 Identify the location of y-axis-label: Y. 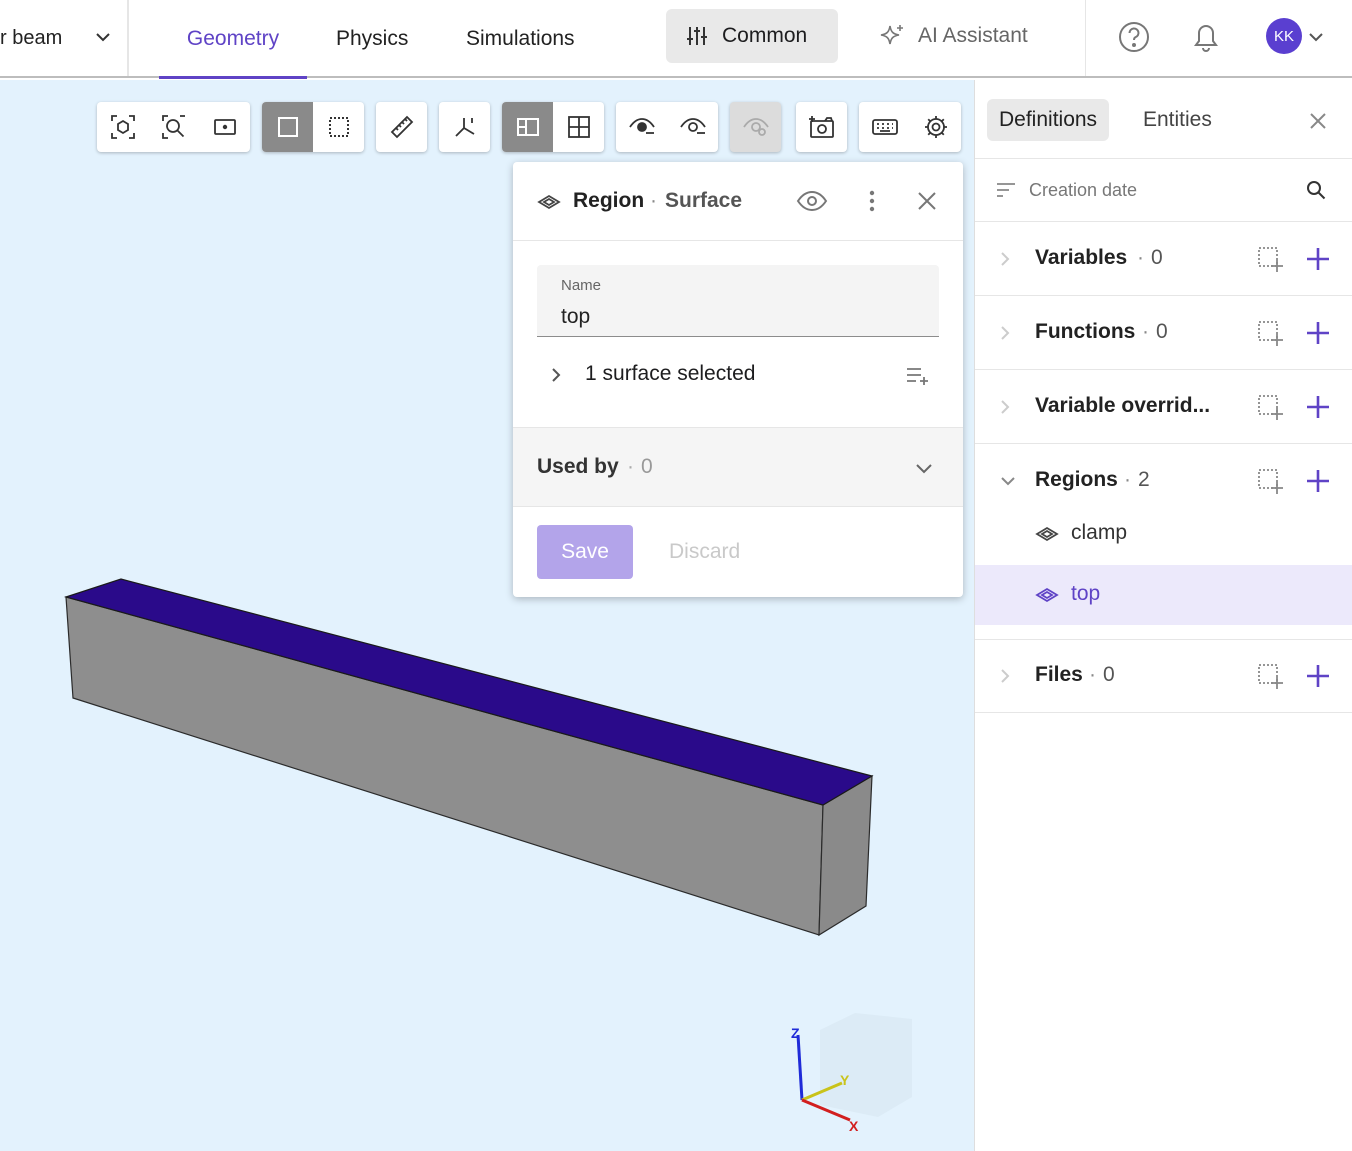
(845, 1080).